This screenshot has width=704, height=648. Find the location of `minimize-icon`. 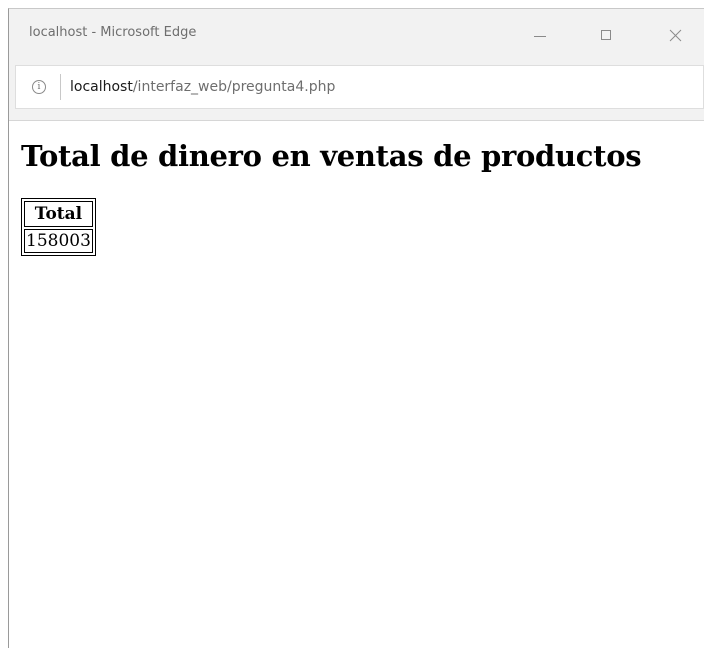

minimize-icon is located at coordinates (540, 36).